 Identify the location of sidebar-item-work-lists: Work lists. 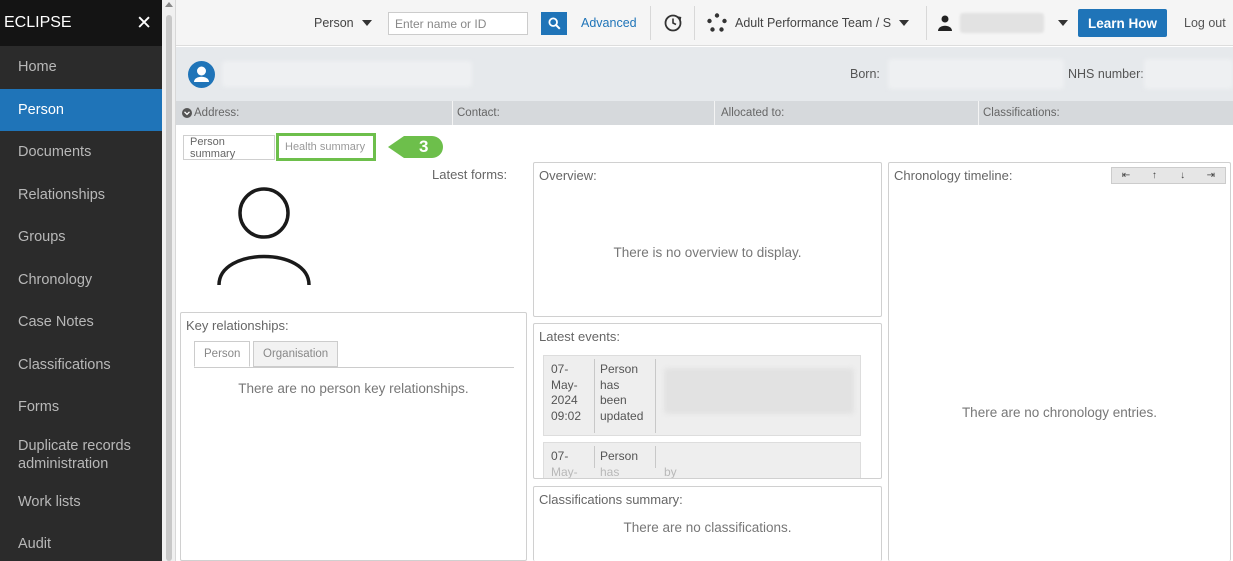
(81, 502).